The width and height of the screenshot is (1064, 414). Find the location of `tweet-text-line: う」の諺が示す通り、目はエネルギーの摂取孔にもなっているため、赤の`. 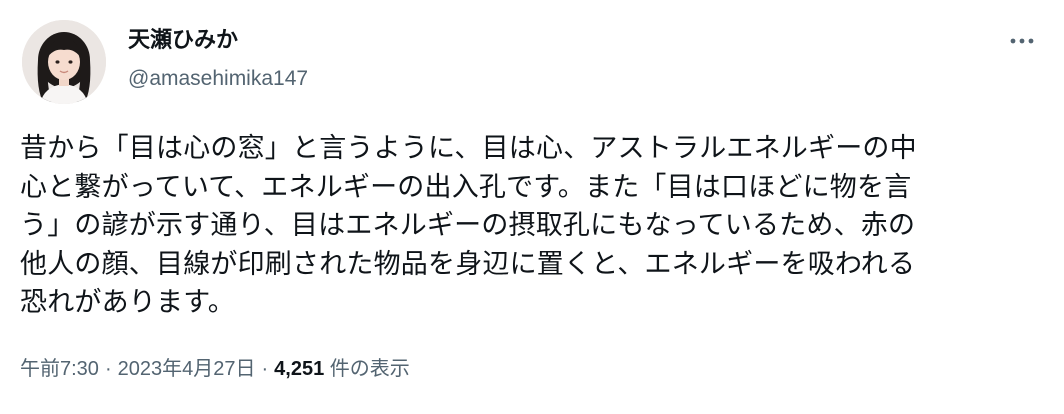

tweet-text-line: う」の諺が示す通り、目はエネルギーの摂取孔にもなっているため、赤の is located at coordinates (468, 225).